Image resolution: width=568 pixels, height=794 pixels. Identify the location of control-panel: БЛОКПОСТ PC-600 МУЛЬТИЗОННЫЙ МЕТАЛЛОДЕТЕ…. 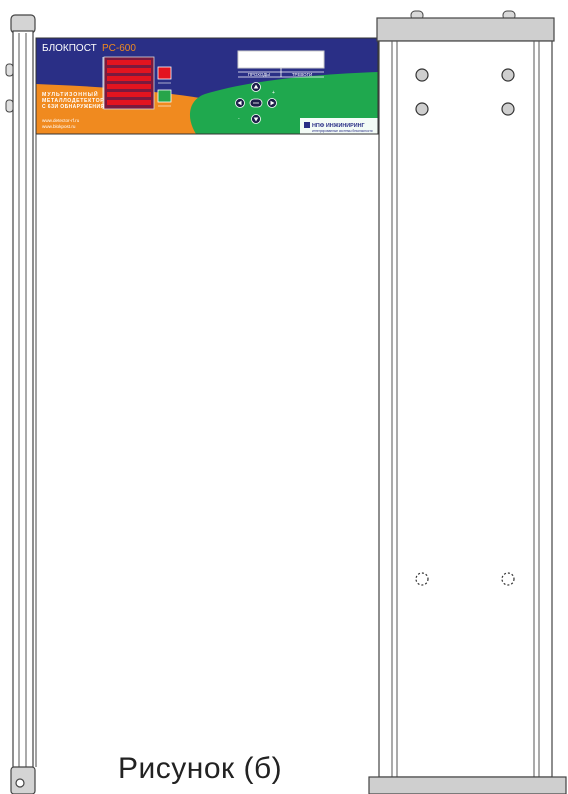
(207, 86).